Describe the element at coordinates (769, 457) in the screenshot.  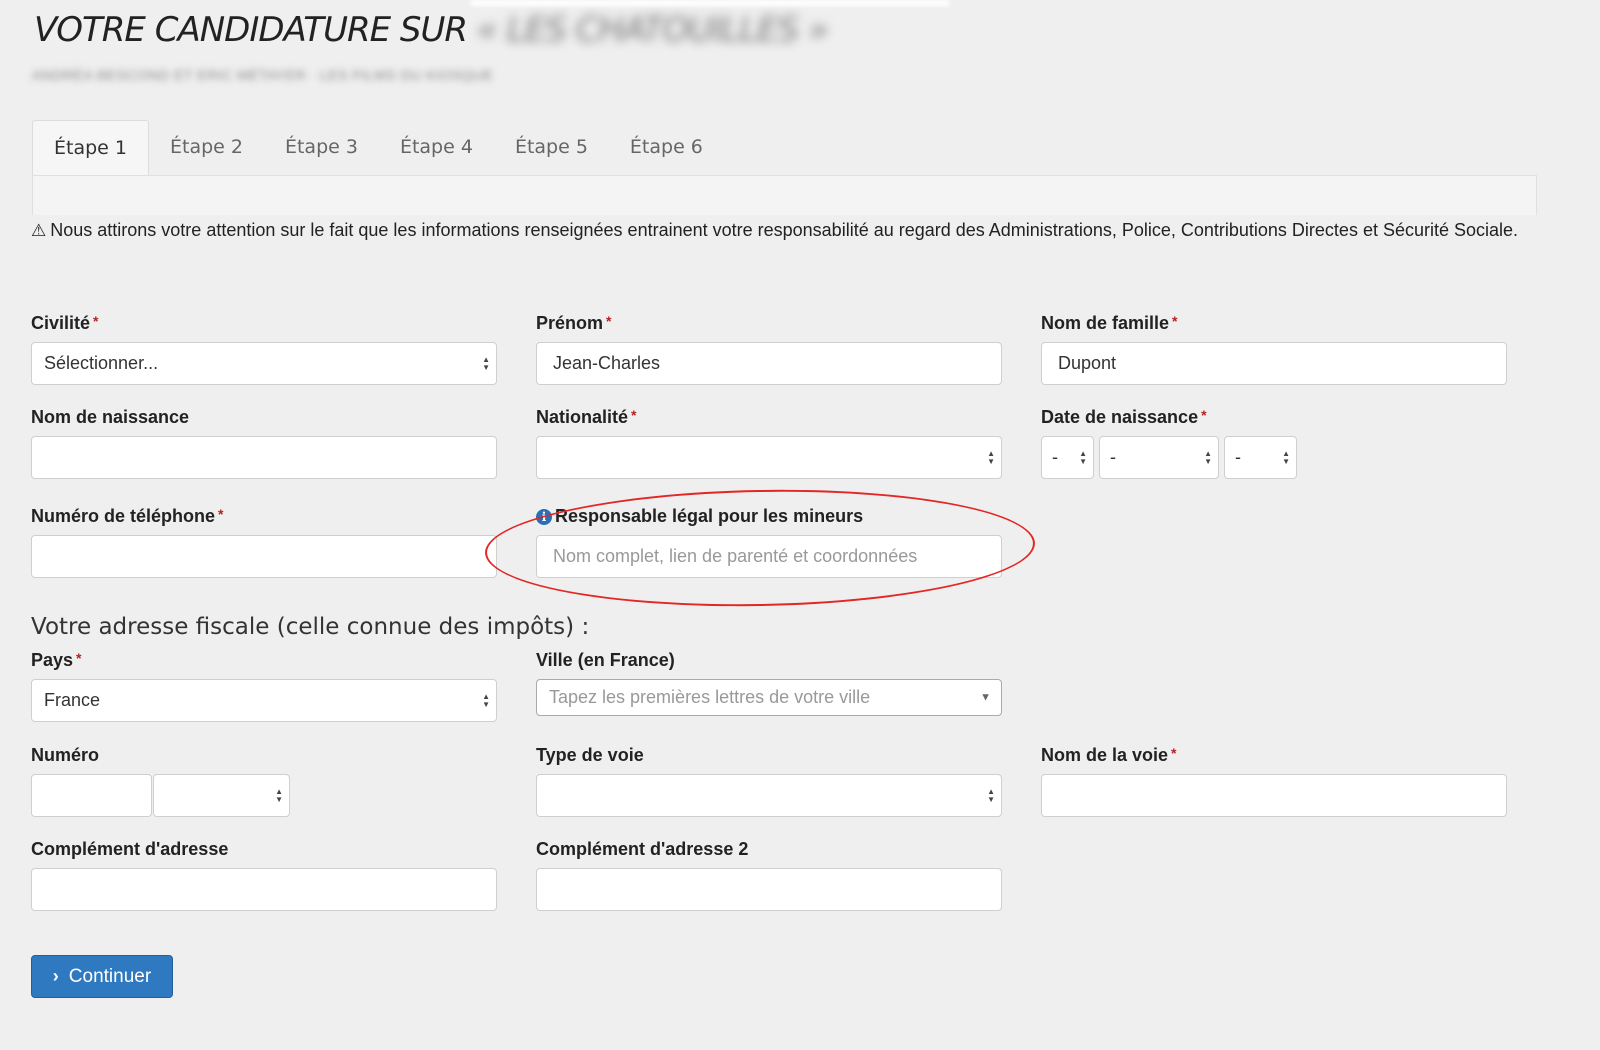
I see `nationalite-select: ▲ ▼` at that location.